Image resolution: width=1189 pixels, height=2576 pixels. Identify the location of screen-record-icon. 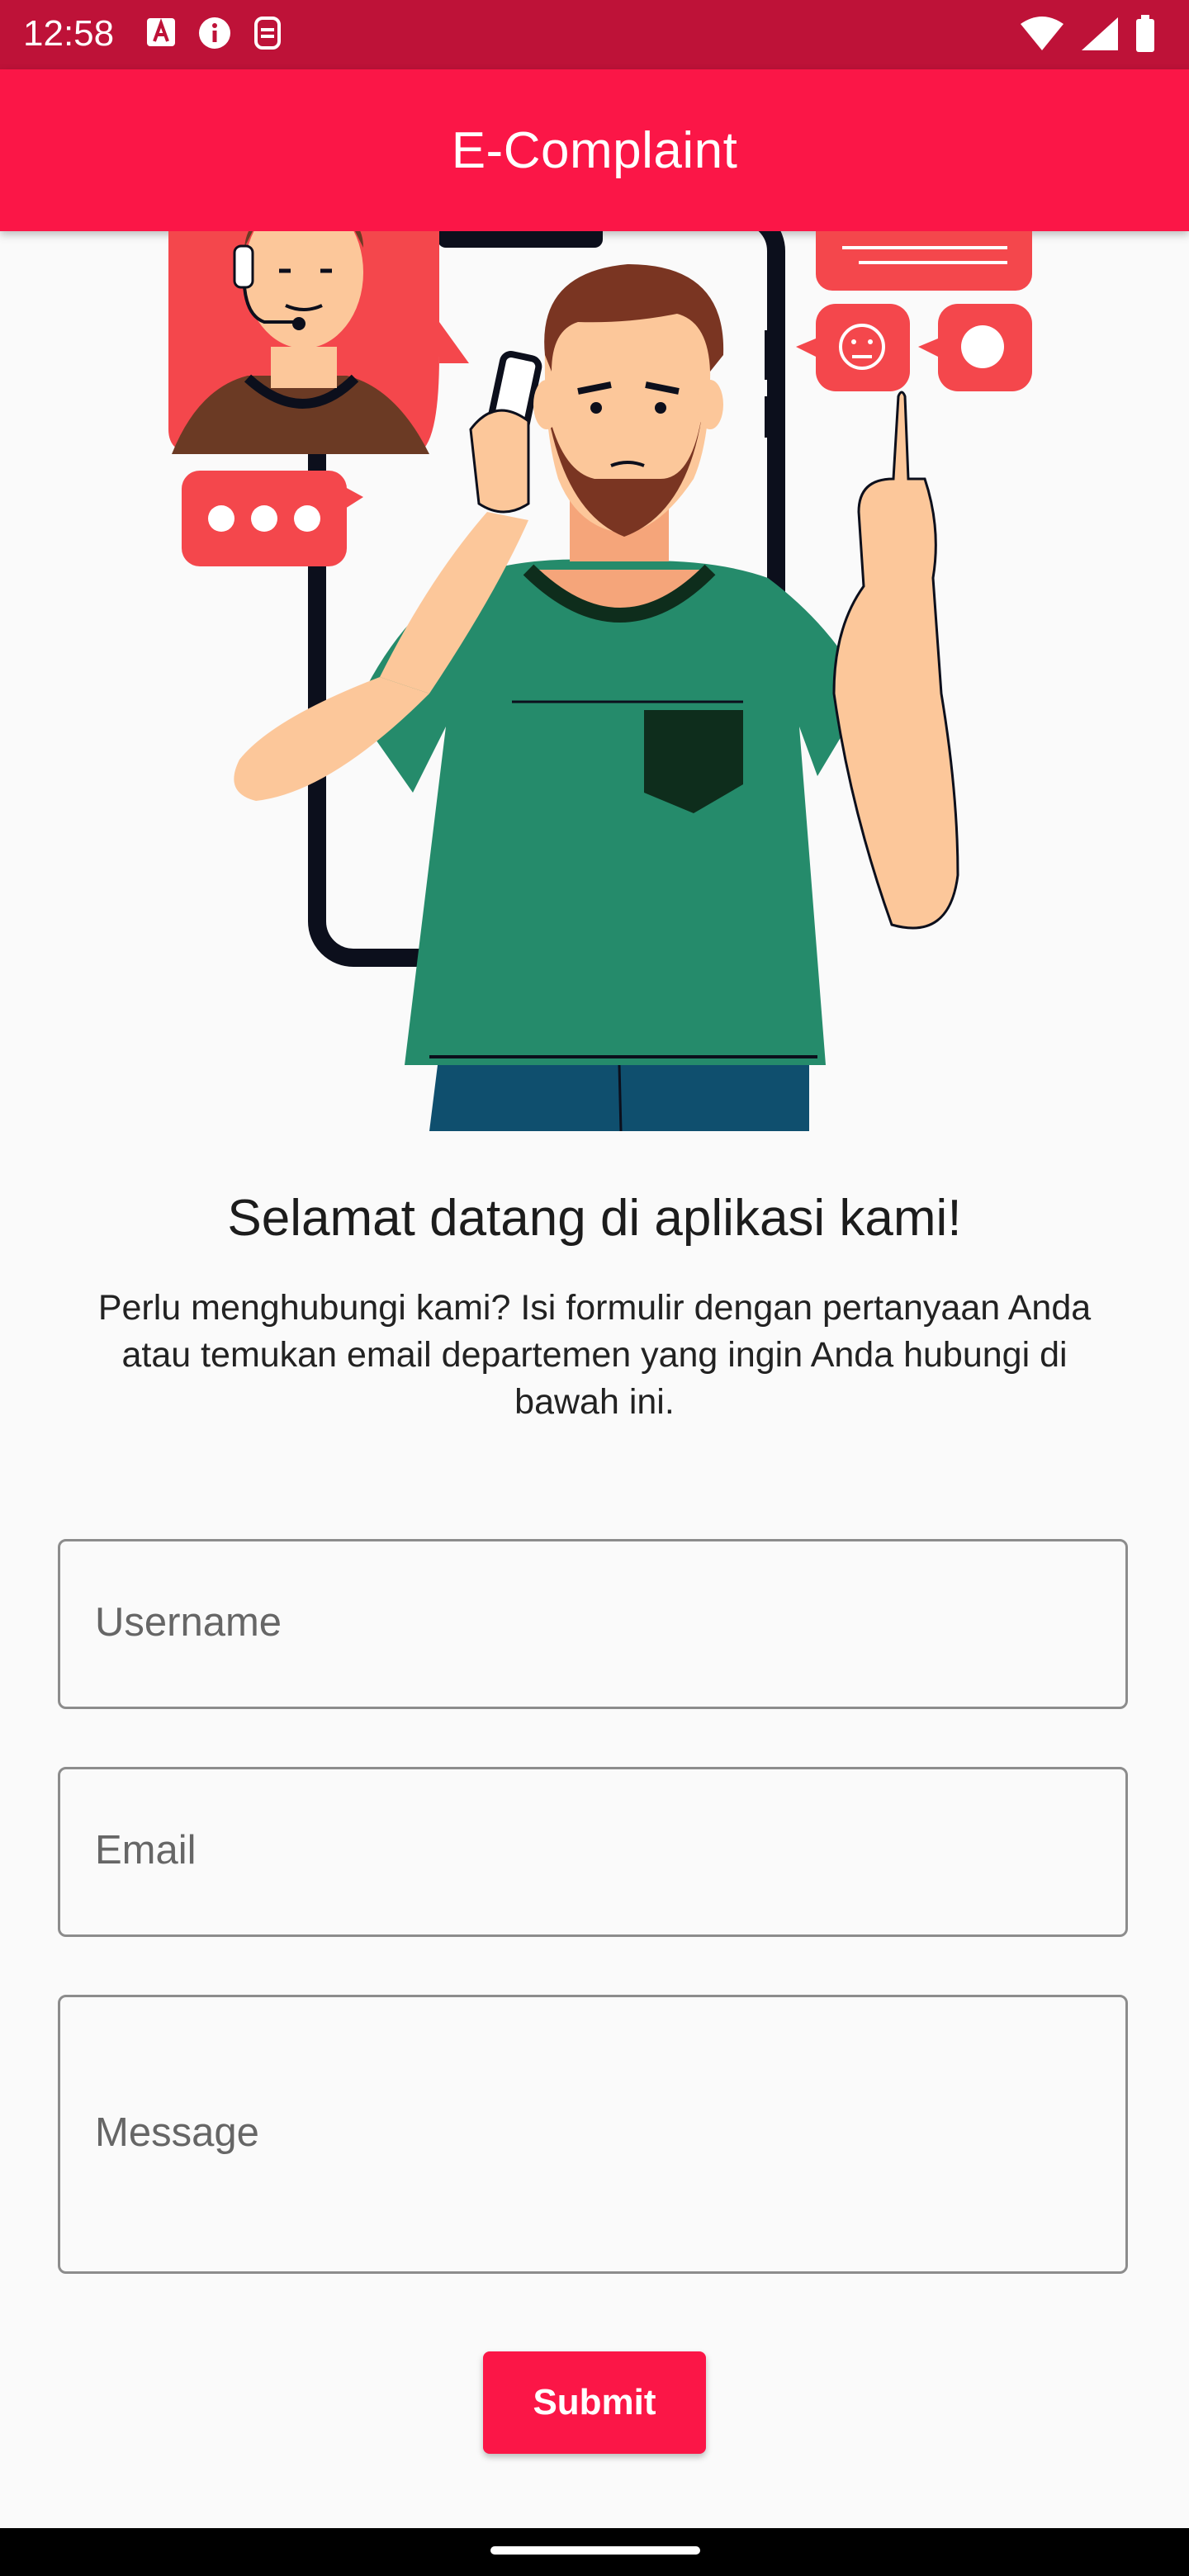
(267, 33).